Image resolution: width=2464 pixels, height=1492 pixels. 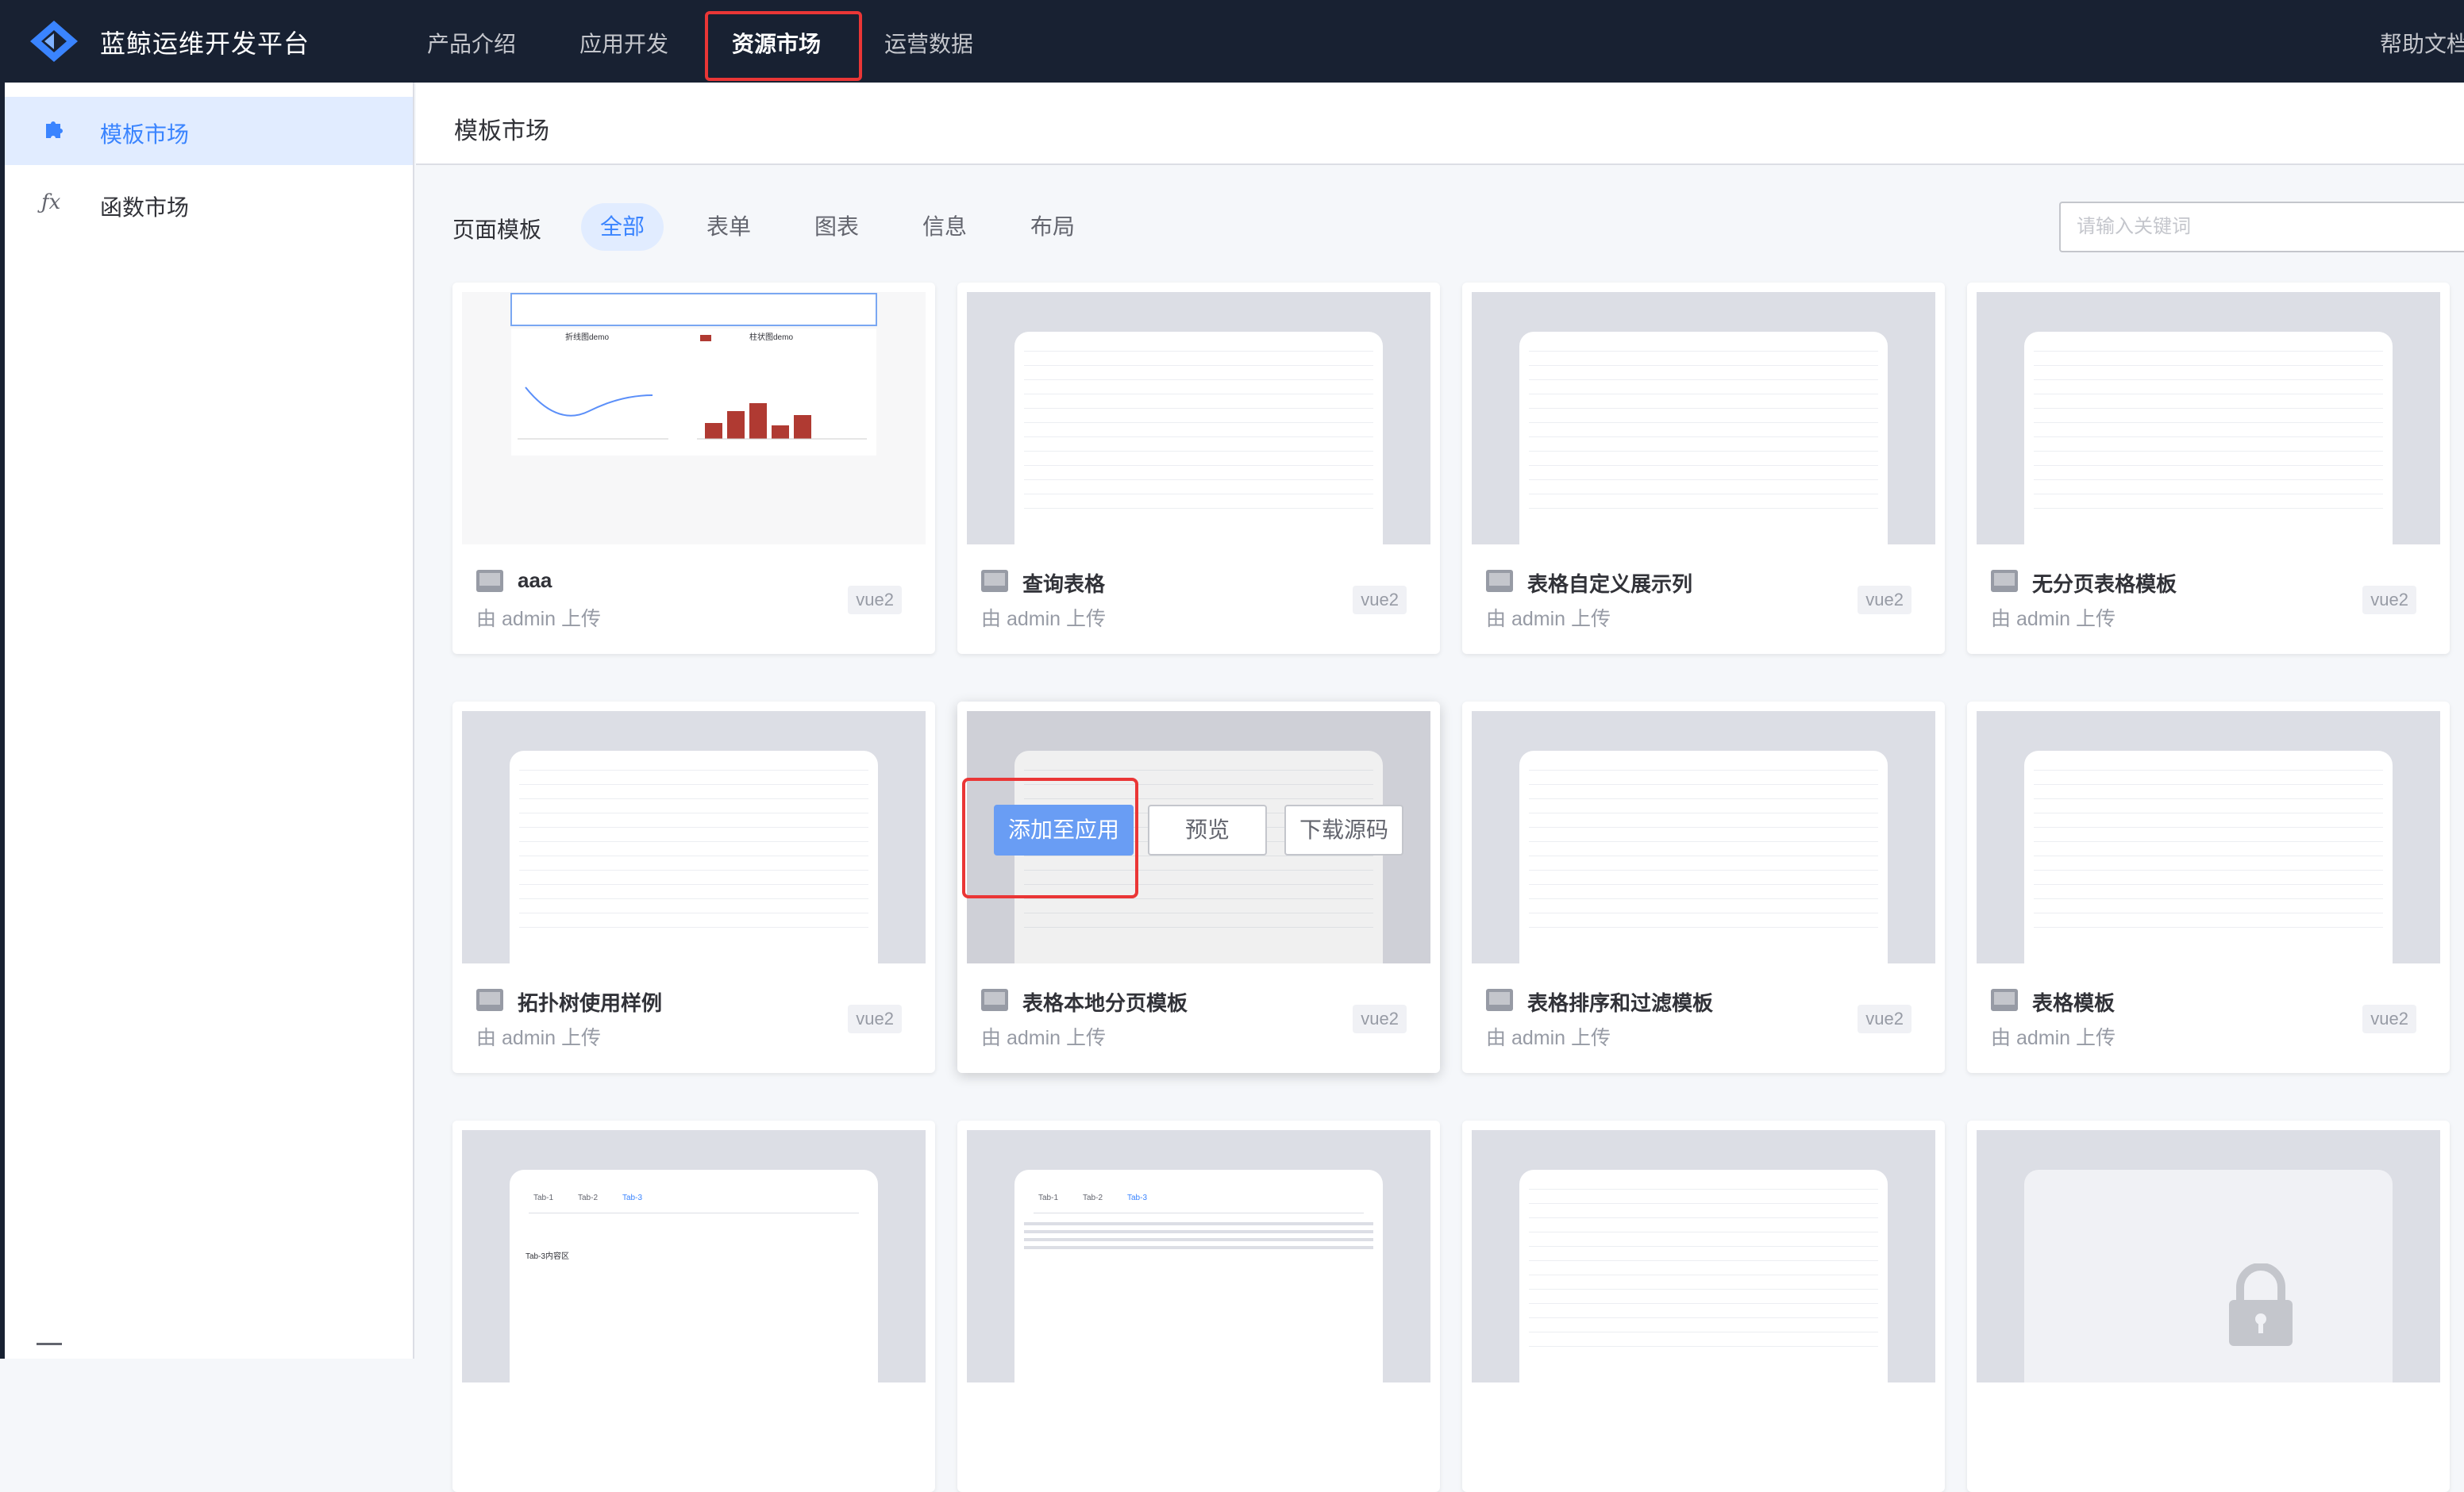 I want to click on filter-tab-all: 全部, so click(x=622, y=227).